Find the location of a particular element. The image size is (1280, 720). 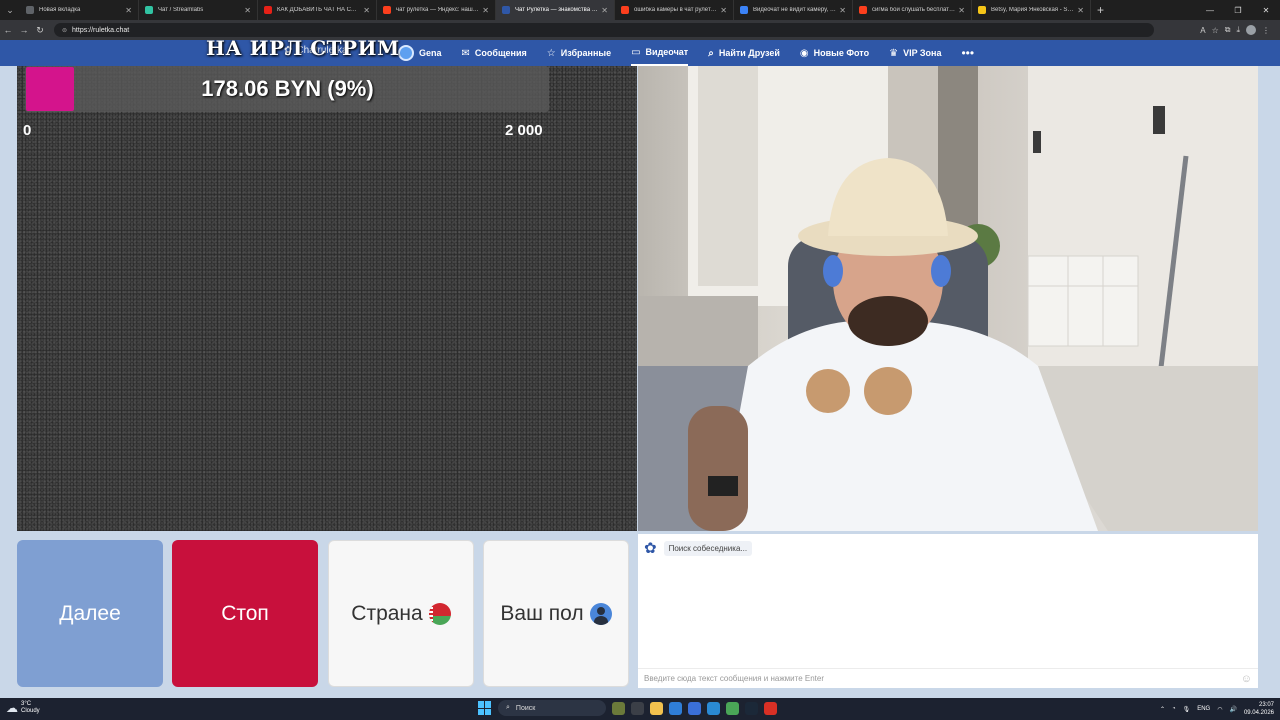

url-text: https://ruletka.chat is located at coordinates (101, 30).